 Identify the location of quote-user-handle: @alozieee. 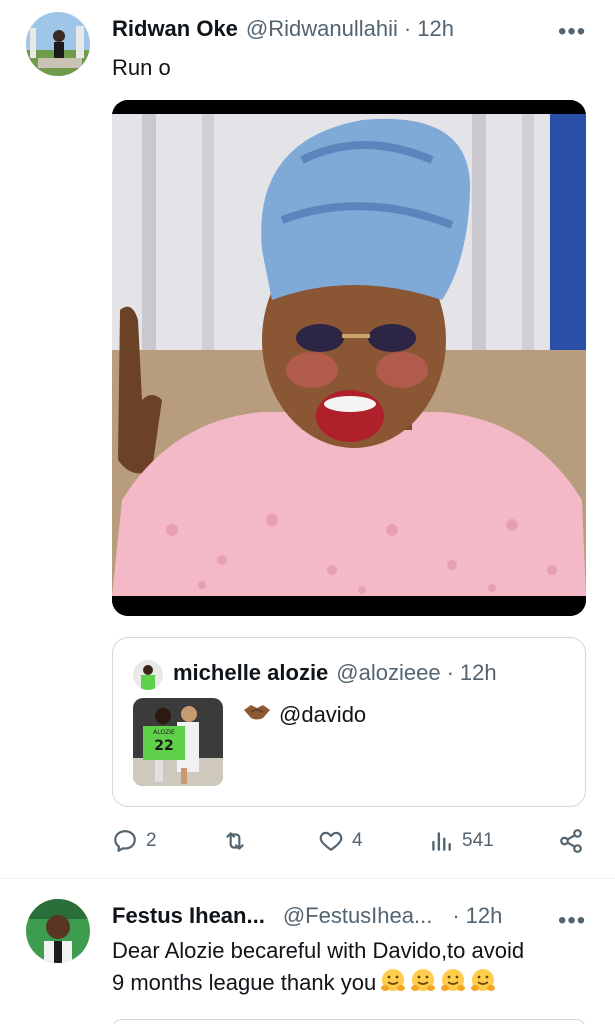
(388, 673).